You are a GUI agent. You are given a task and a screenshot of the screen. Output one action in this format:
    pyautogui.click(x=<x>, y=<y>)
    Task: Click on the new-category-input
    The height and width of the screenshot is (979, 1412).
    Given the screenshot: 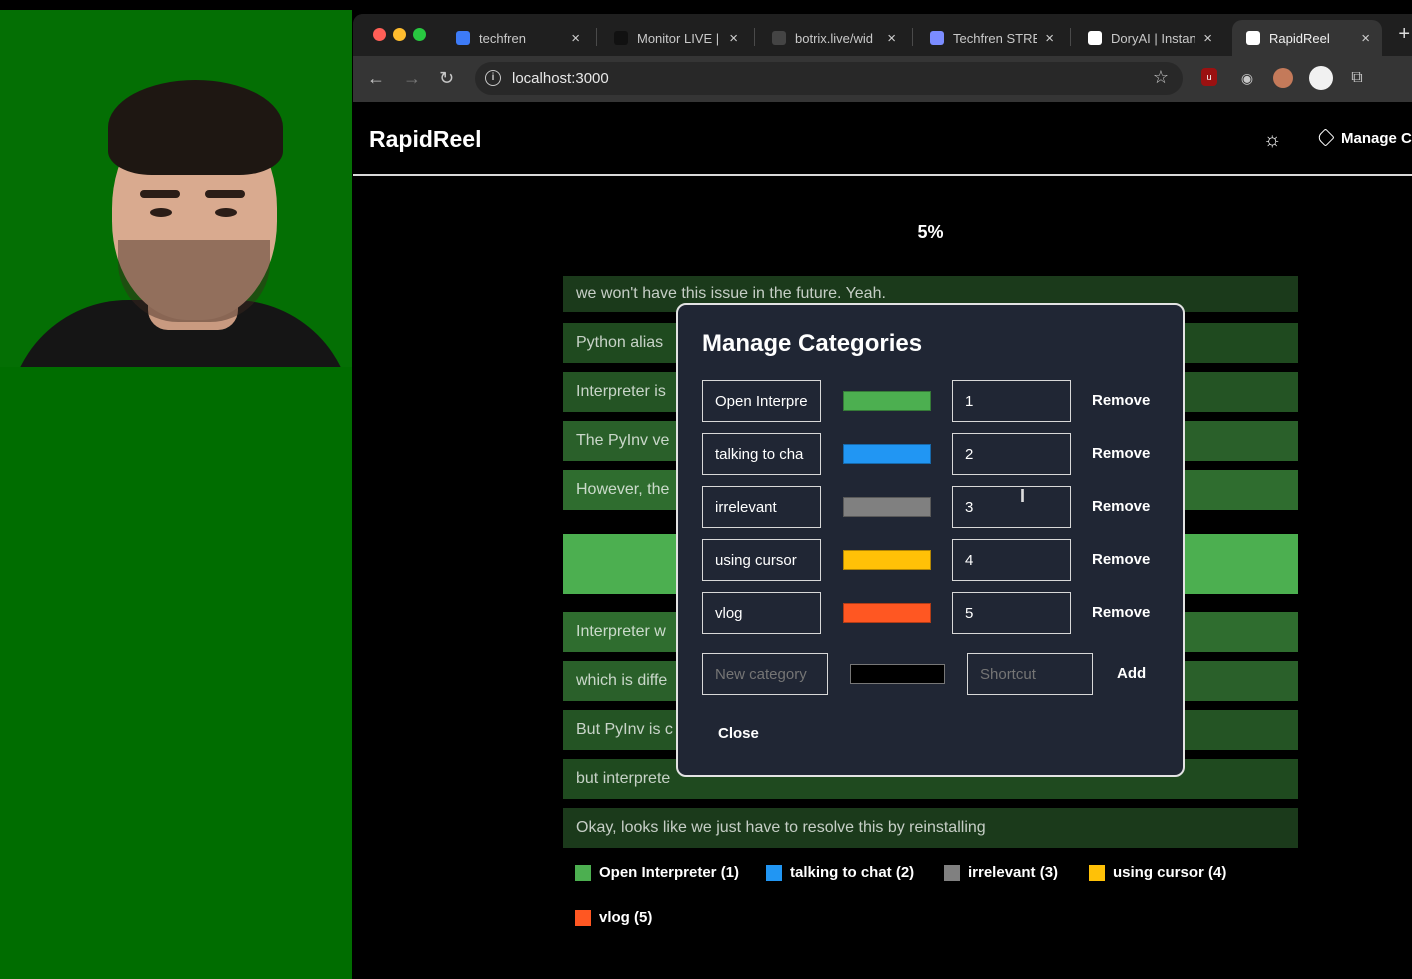 What is the action you would take?
    pyautogui.click(x=765, y=674)
    